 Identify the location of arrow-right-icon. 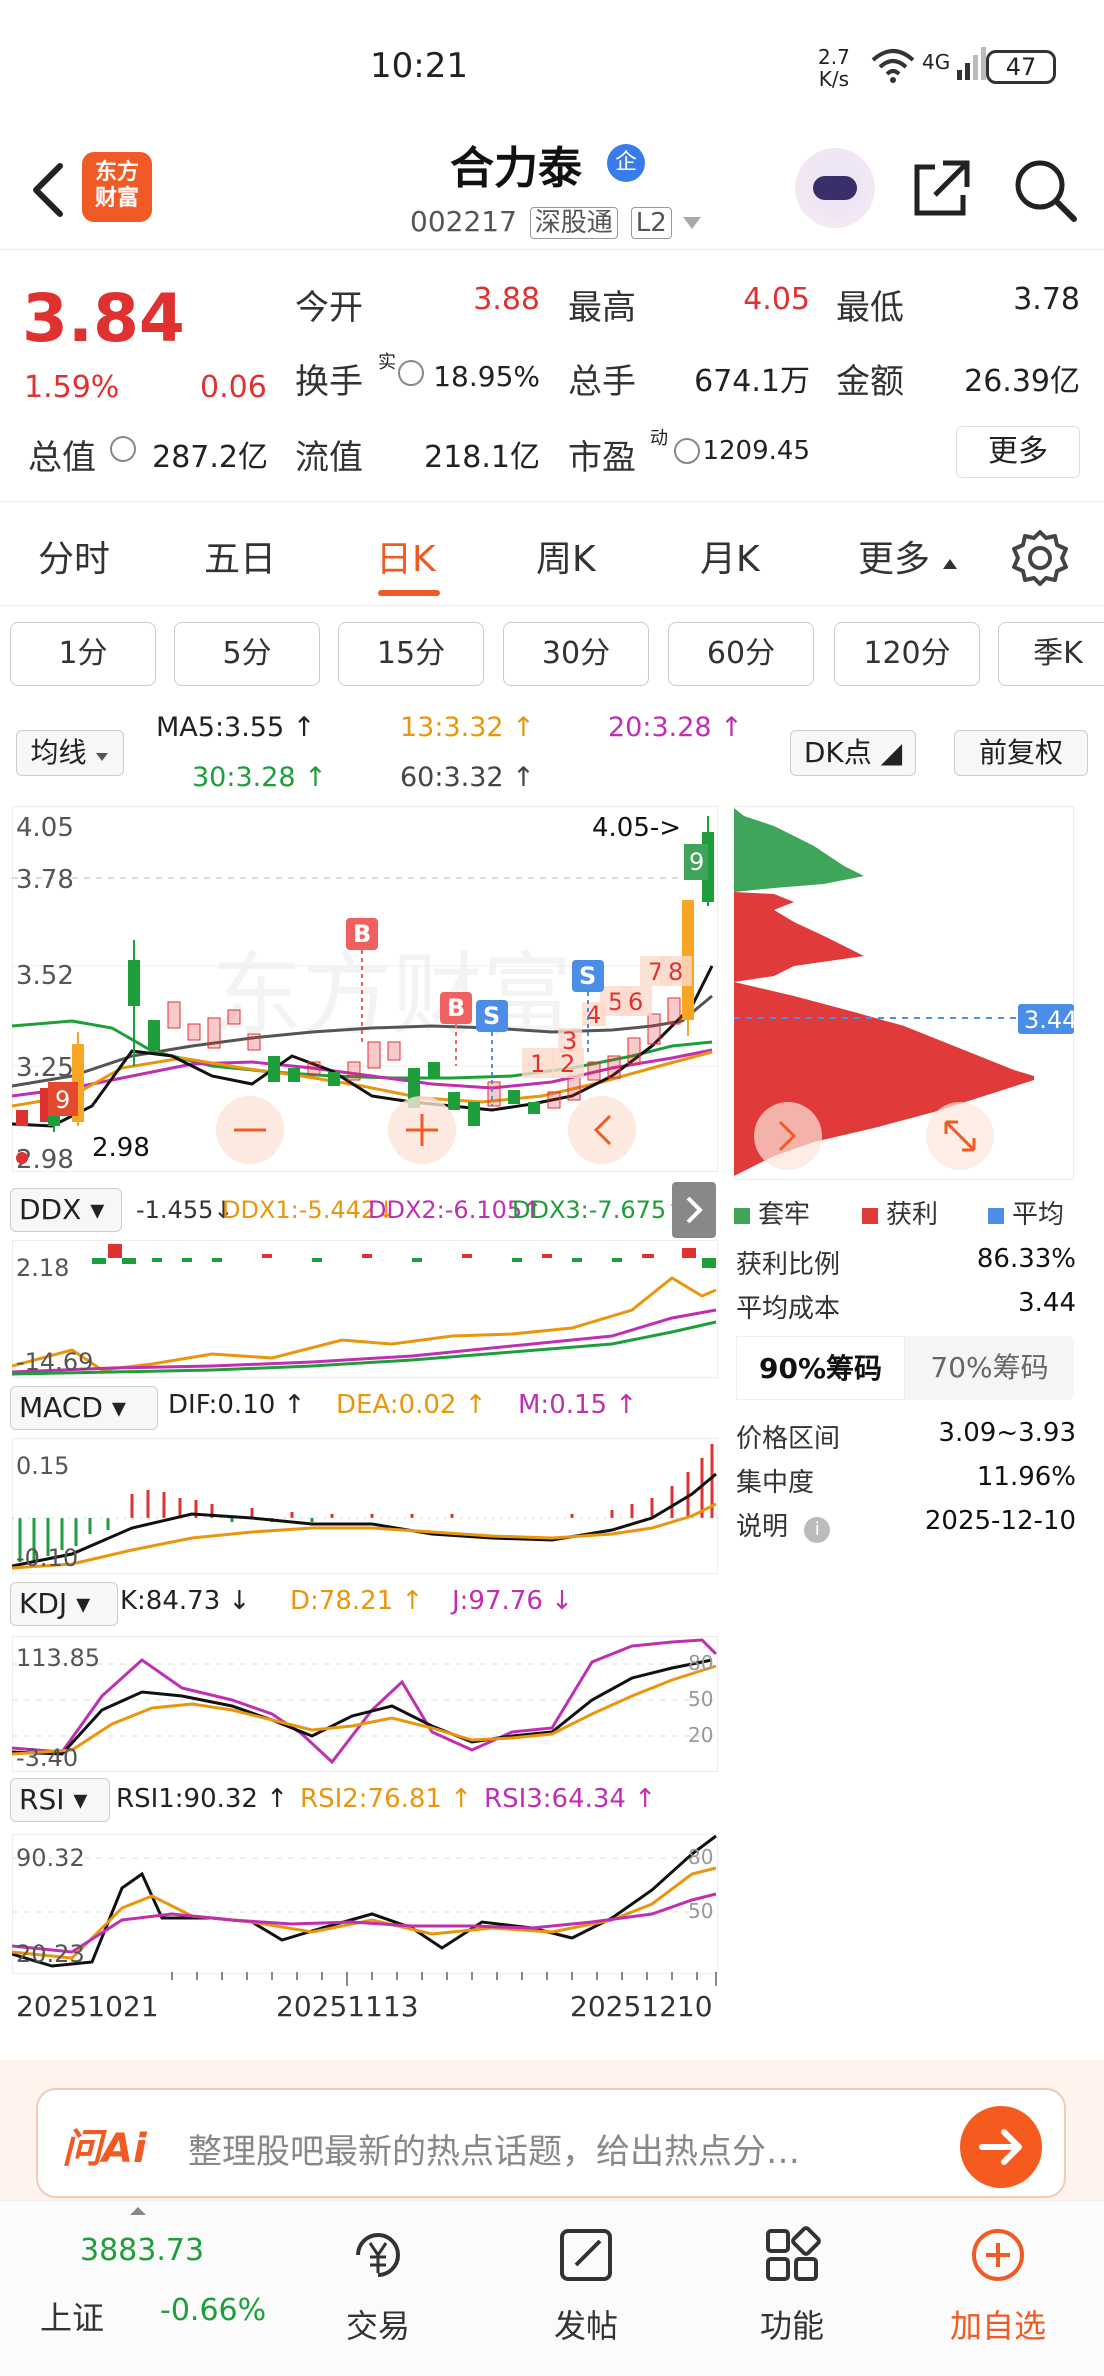
(1000, 2147).